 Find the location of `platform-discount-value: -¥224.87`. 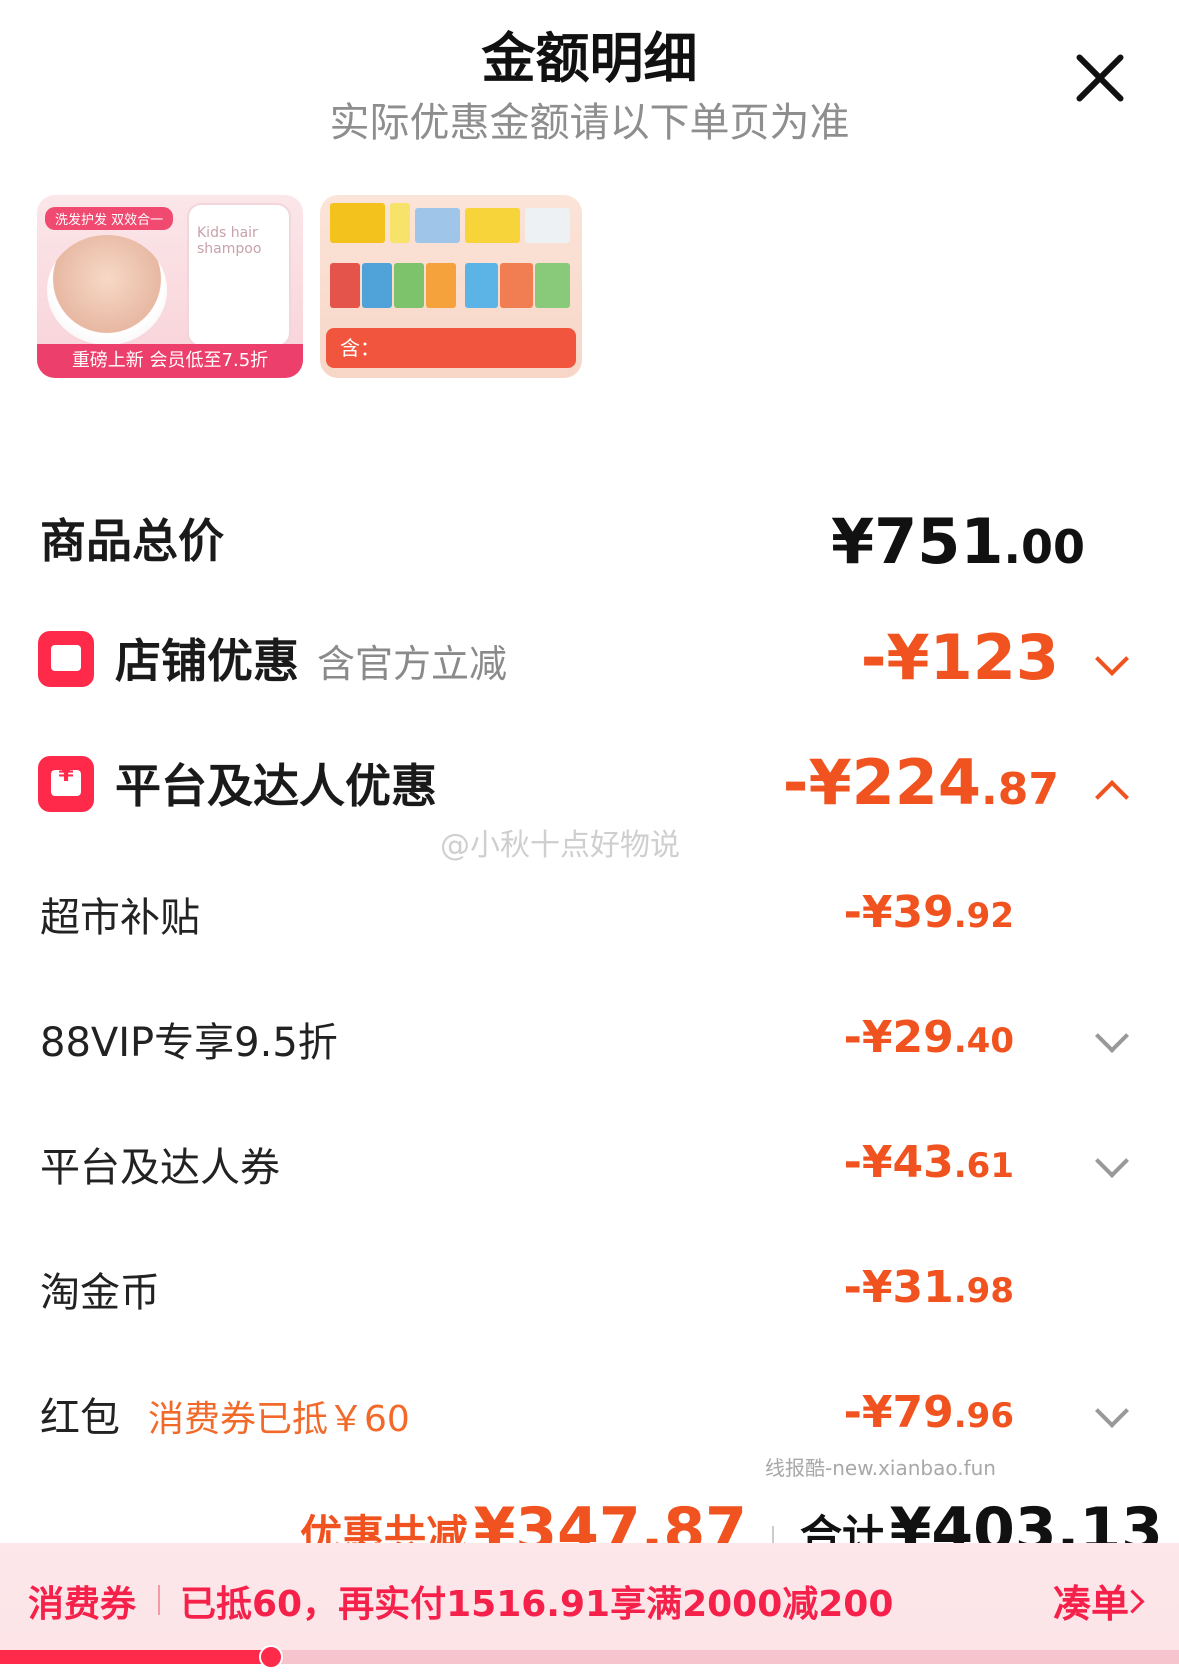

platform-discount-value: -¥224.87 is located at coordinates (921, 782).